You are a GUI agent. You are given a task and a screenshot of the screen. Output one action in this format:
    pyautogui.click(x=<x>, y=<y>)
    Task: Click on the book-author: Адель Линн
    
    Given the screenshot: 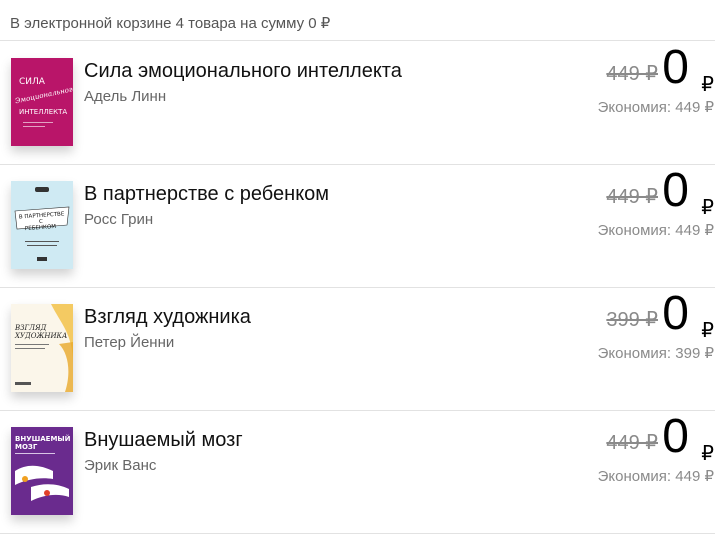 What is the action you would take?
    pyautogui.click(x=125, y=96)
    